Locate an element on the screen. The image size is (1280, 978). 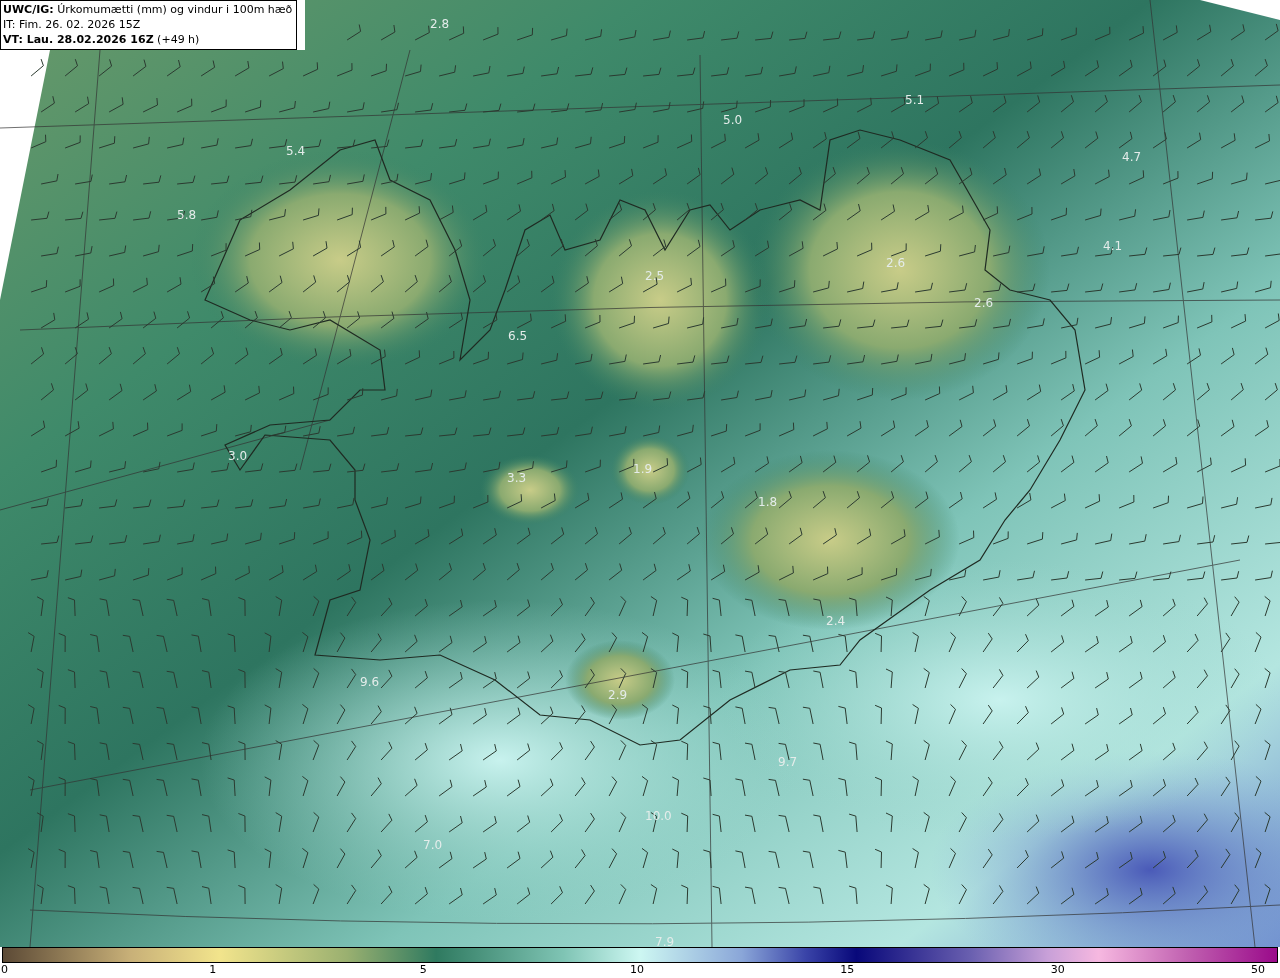
colorbar-tick-label: 15 is located at coordinates (847, 970).